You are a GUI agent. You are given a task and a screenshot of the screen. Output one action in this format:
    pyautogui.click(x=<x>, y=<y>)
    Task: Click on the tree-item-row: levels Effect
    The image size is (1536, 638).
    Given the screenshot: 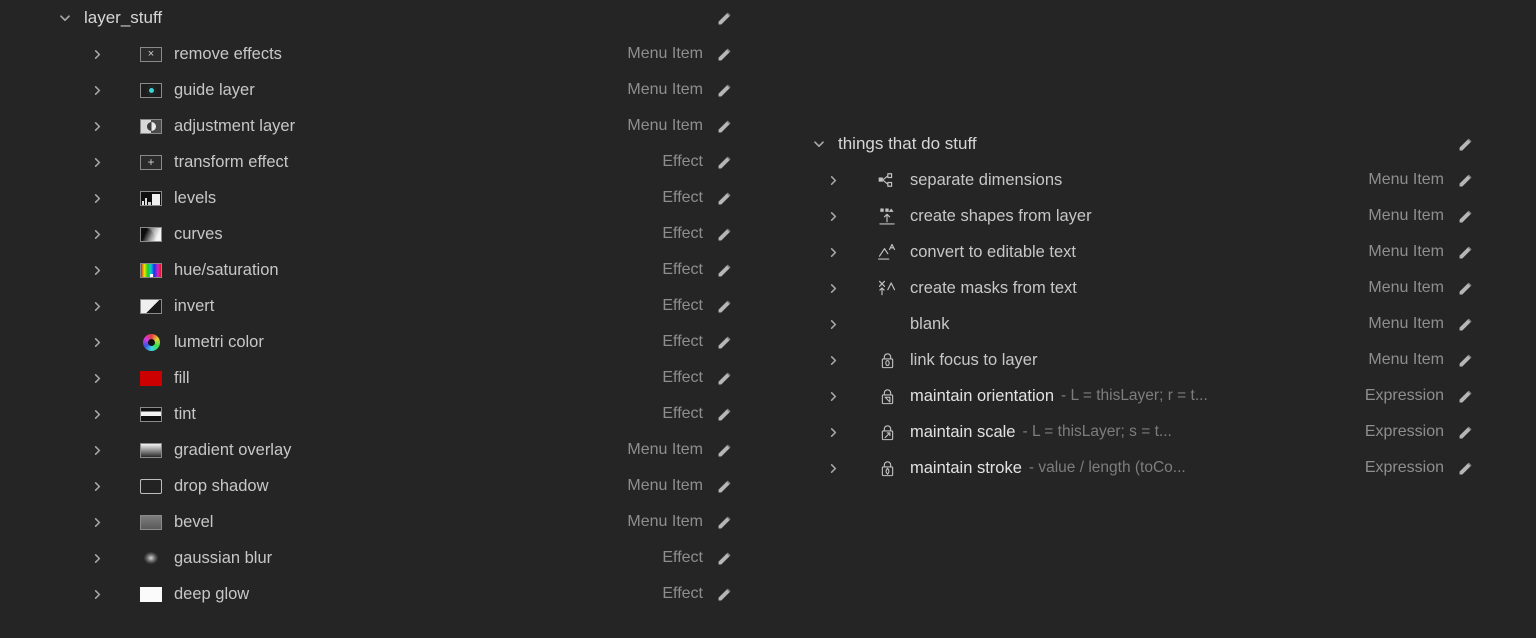 What is the action you would take?
    pyautogui.click(x=372, y=198)
    